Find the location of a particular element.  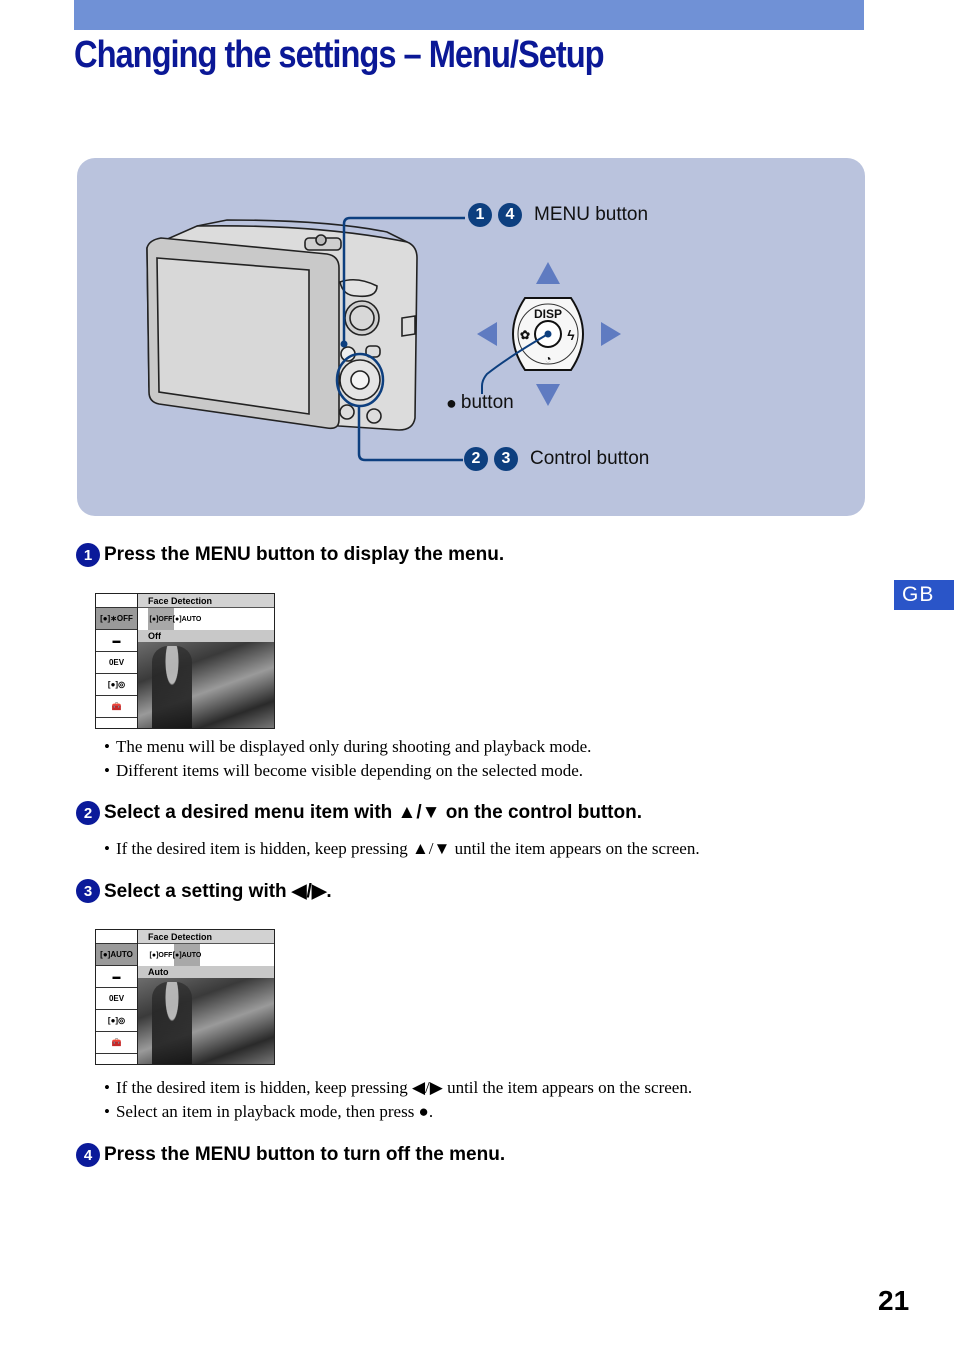

menu-side-column: [●]∗OFF ▬ 0EV [●]◎ 🧰 is located at coordinates (117, 661).